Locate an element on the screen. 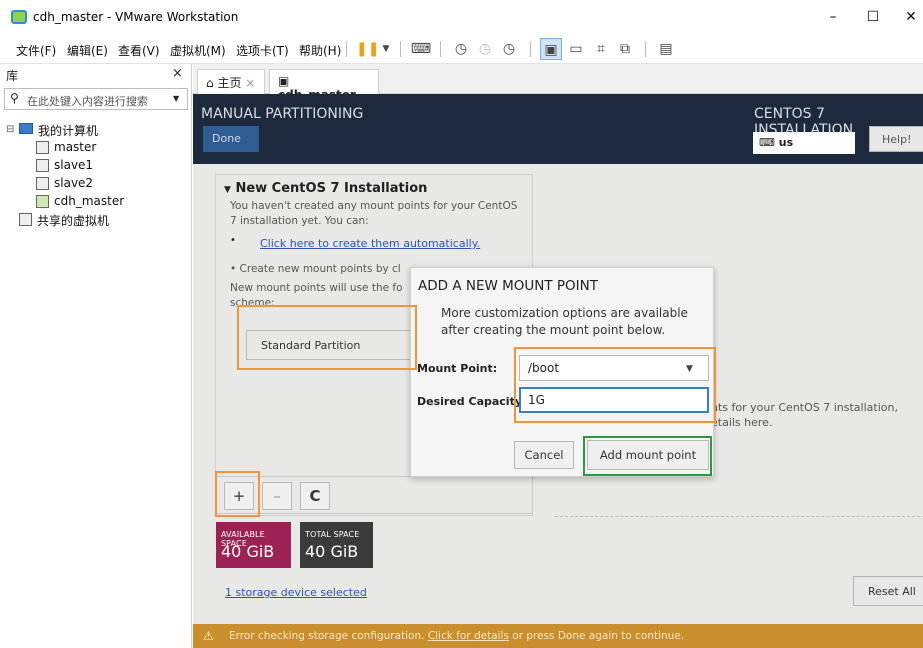  library-search-input: ⚲ 在此处键入内容进行搜索 ▼ is located at coordinates (96, 99).